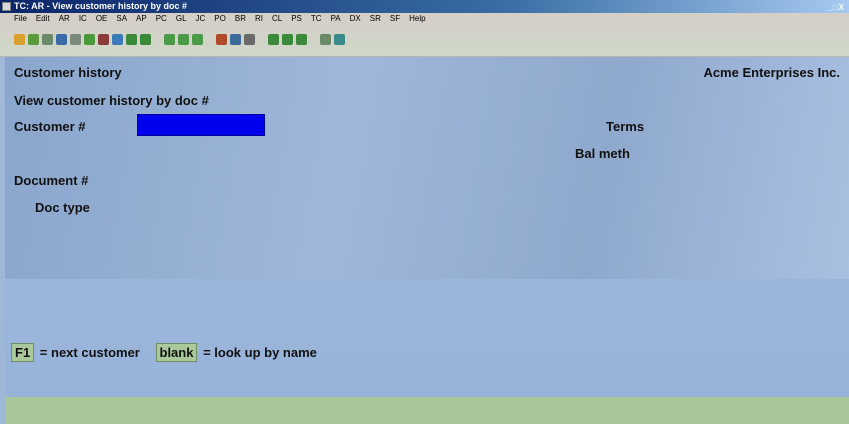 The image size is (849, 424). Describe the element at coordinates (301, 40) in the screenshot. I see `stop-icon` at that location.